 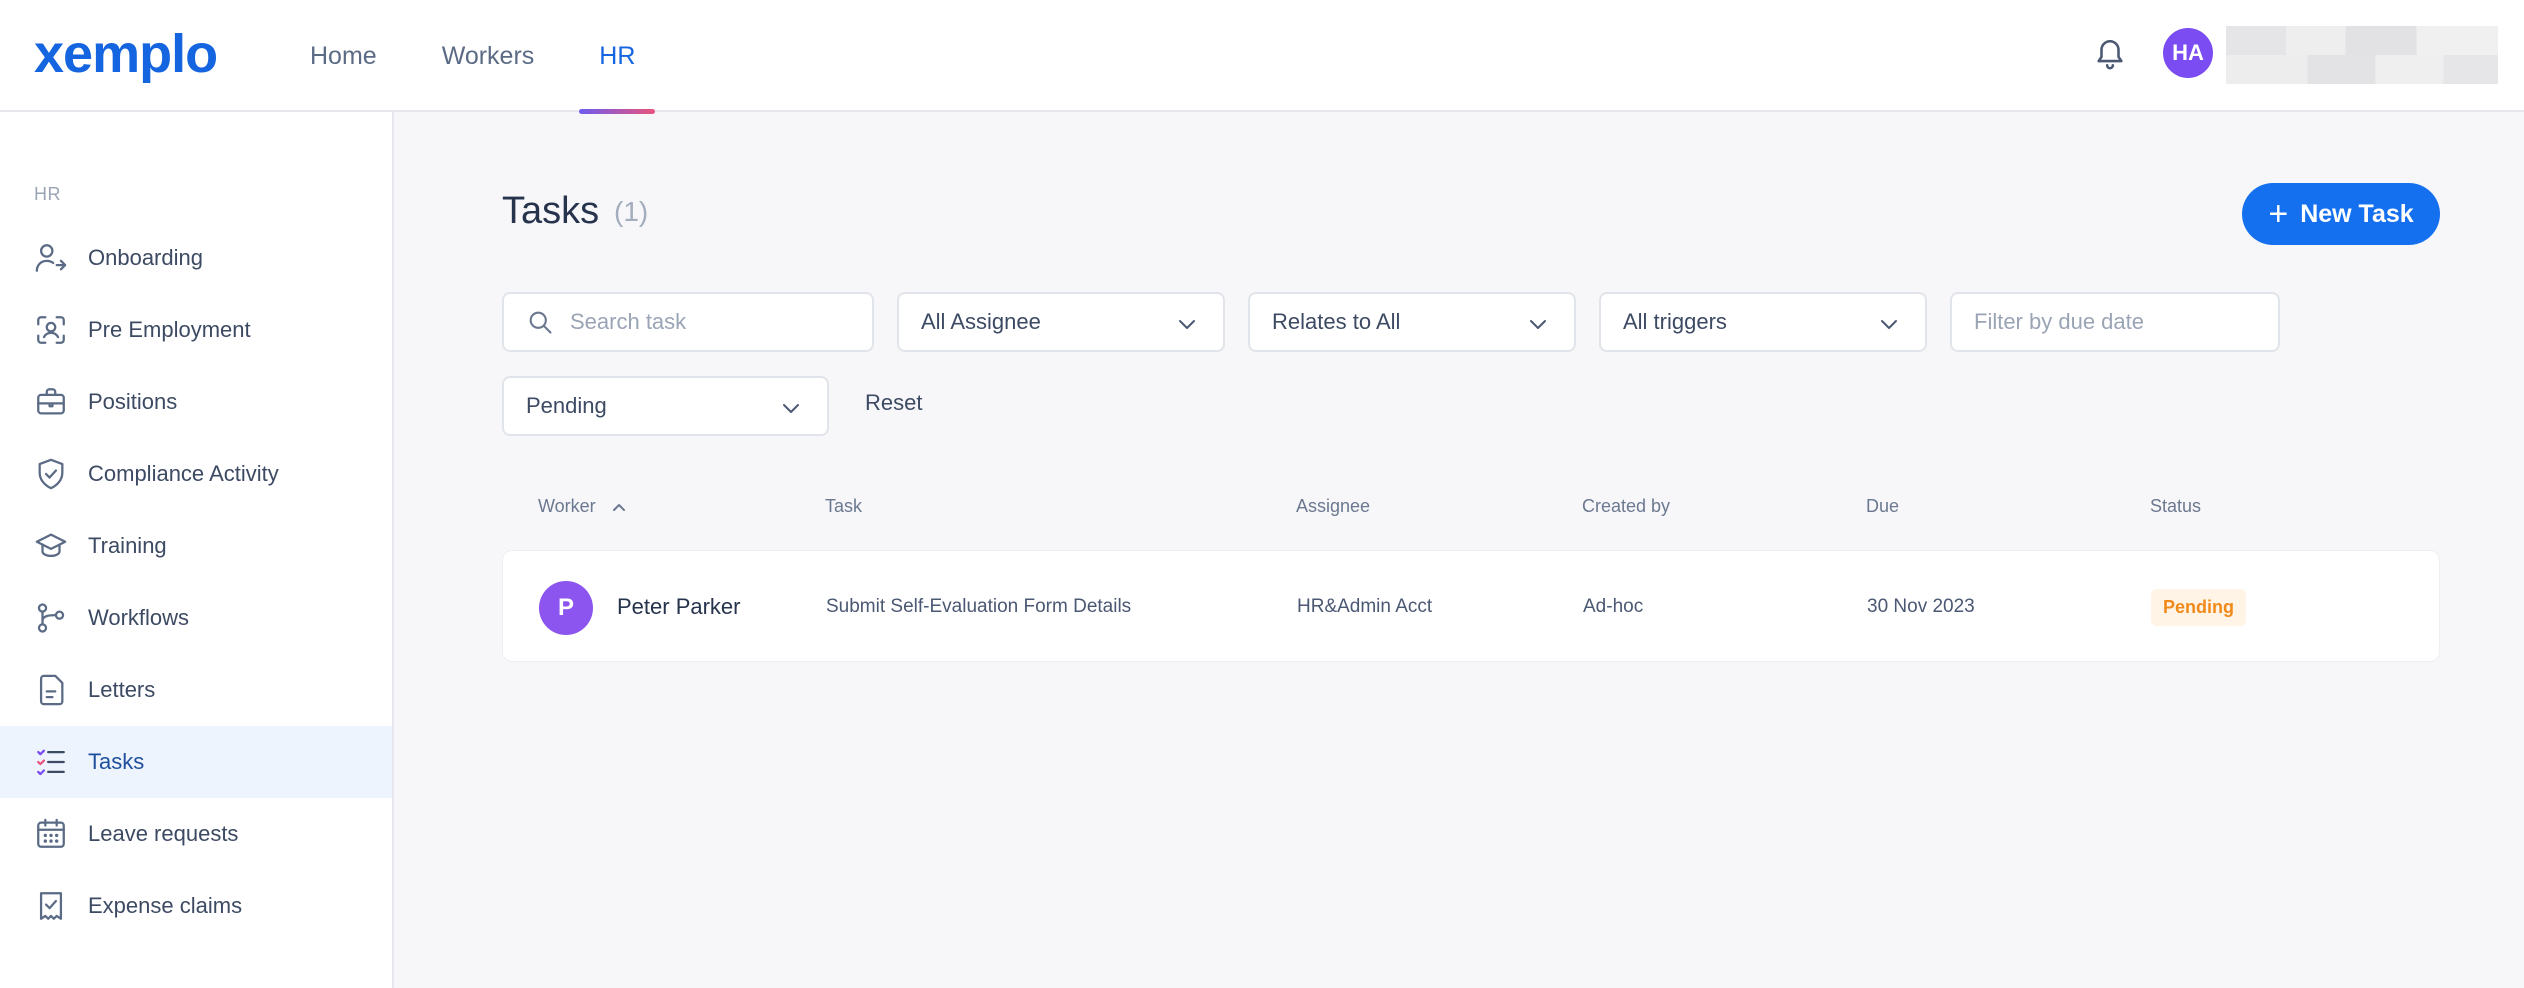 What do you see at coordinates (1333, 506) in the screenshot?
I see `column-header-assignee: Assignee` at bounding box center [1333, 506].